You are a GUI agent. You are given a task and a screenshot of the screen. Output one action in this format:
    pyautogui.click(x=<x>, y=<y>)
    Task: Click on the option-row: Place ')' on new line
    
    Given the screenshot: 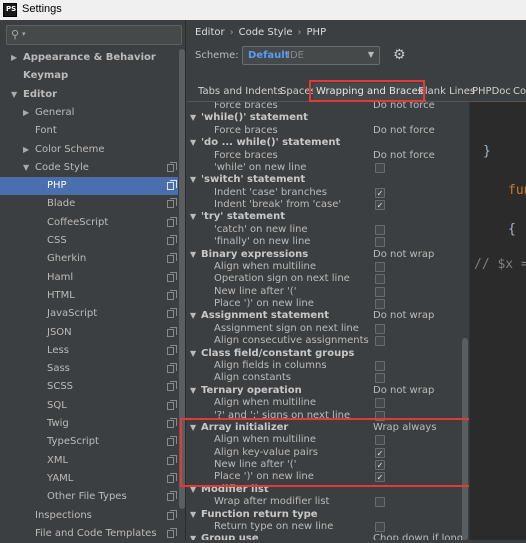 What is the action you would take?
    pyautogui.click(x=328, y=304)
    